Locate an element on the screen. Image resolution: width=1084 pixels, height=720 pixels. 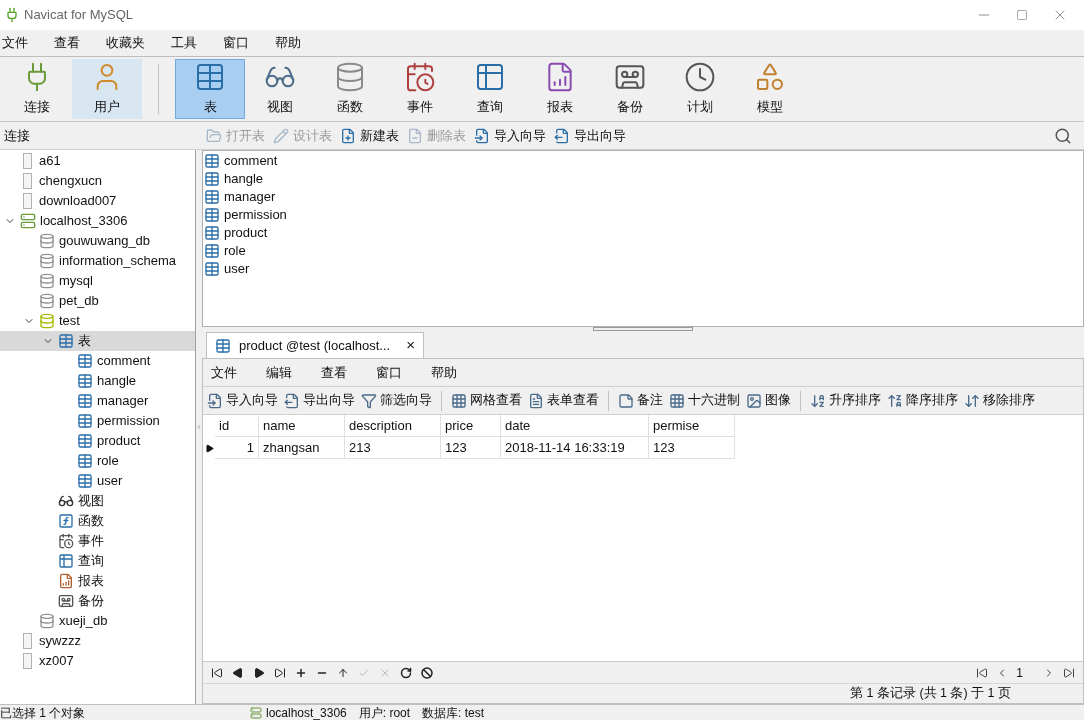
tree-item: 事件 is located at coordinates (97, 541).